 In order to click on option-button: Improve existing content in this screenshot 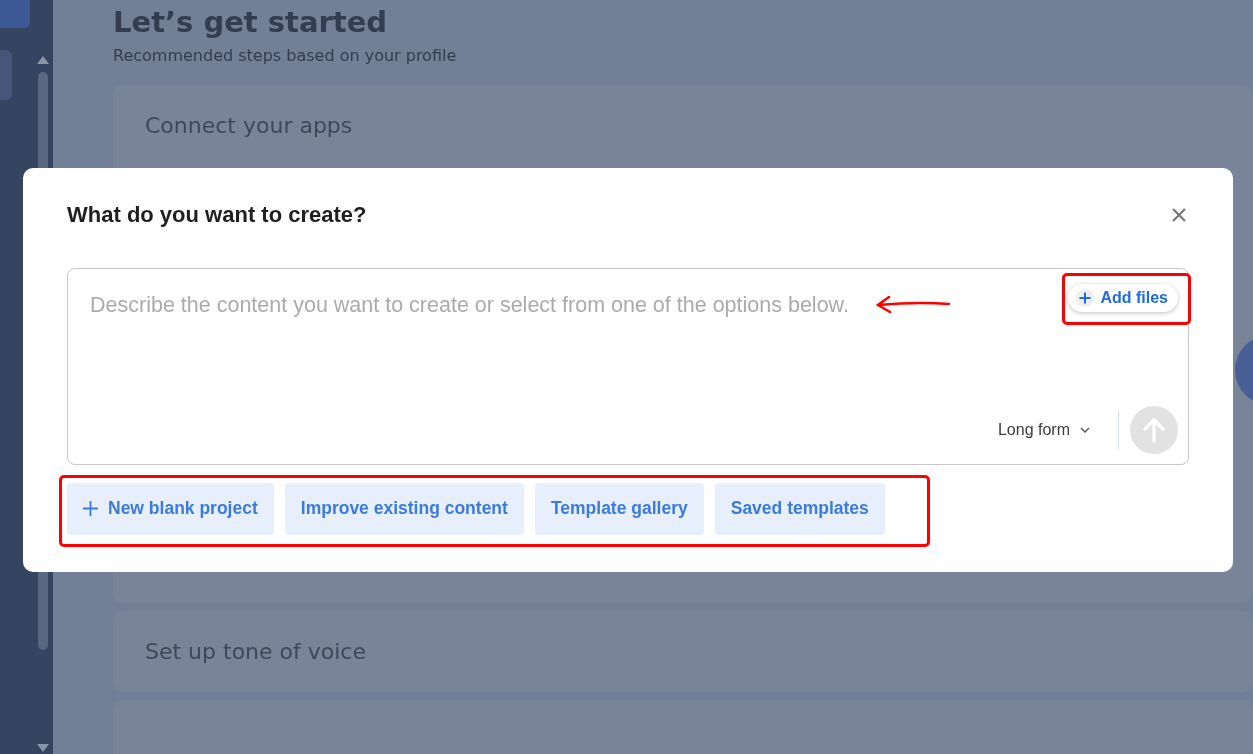, I will do `click(404, 509)`.